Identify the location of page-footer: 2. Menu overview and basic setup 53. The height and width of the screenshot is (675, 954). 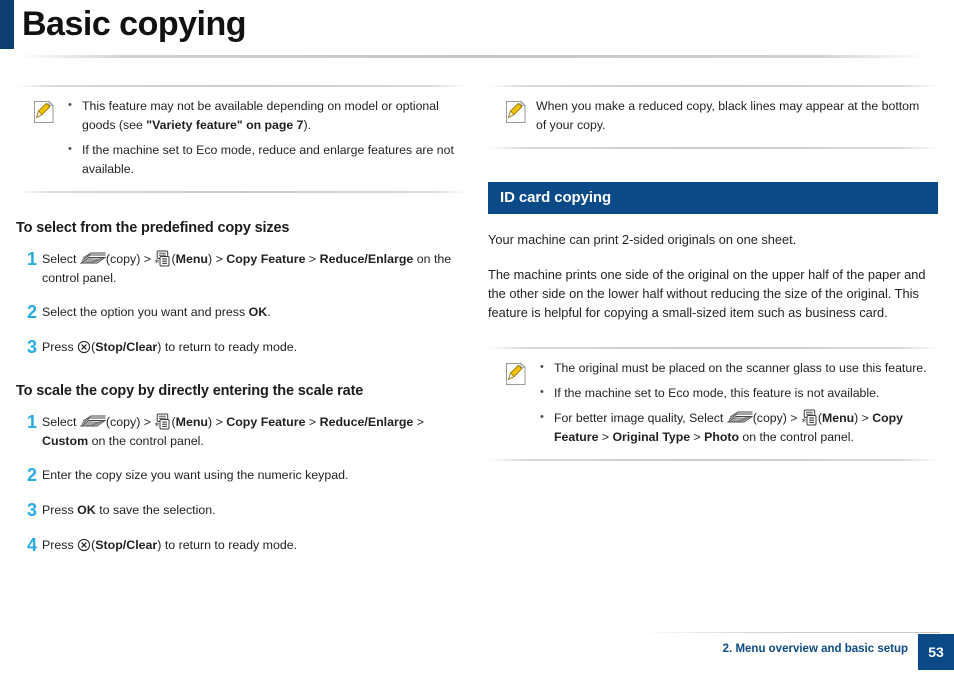
(477, 653).